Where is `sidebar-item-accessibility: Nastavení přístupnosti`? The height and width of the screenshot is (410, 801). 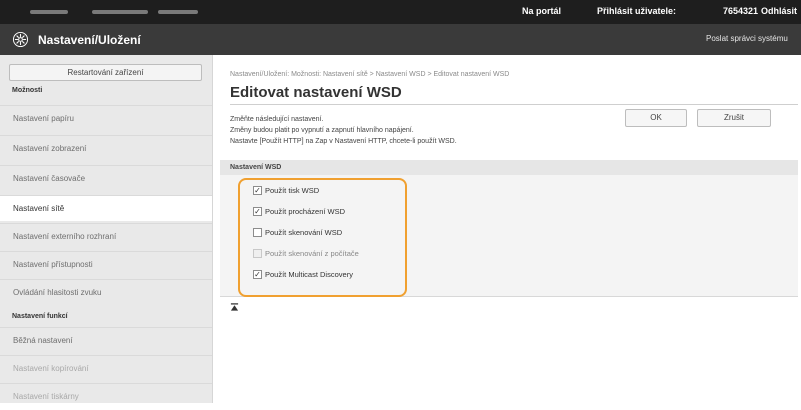
sidebar-item-accessibility: Nastavení přístupnosti is located at coordinates (106, 264).